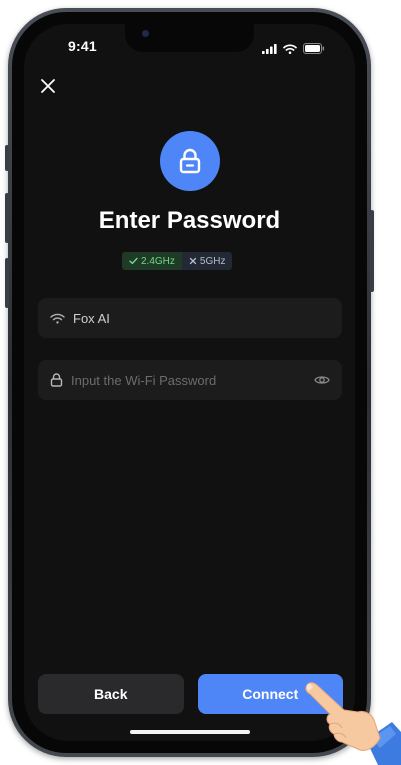 The width and height of the screenshot is (401, 765). I want to click on x-icon, so click(193, 261).